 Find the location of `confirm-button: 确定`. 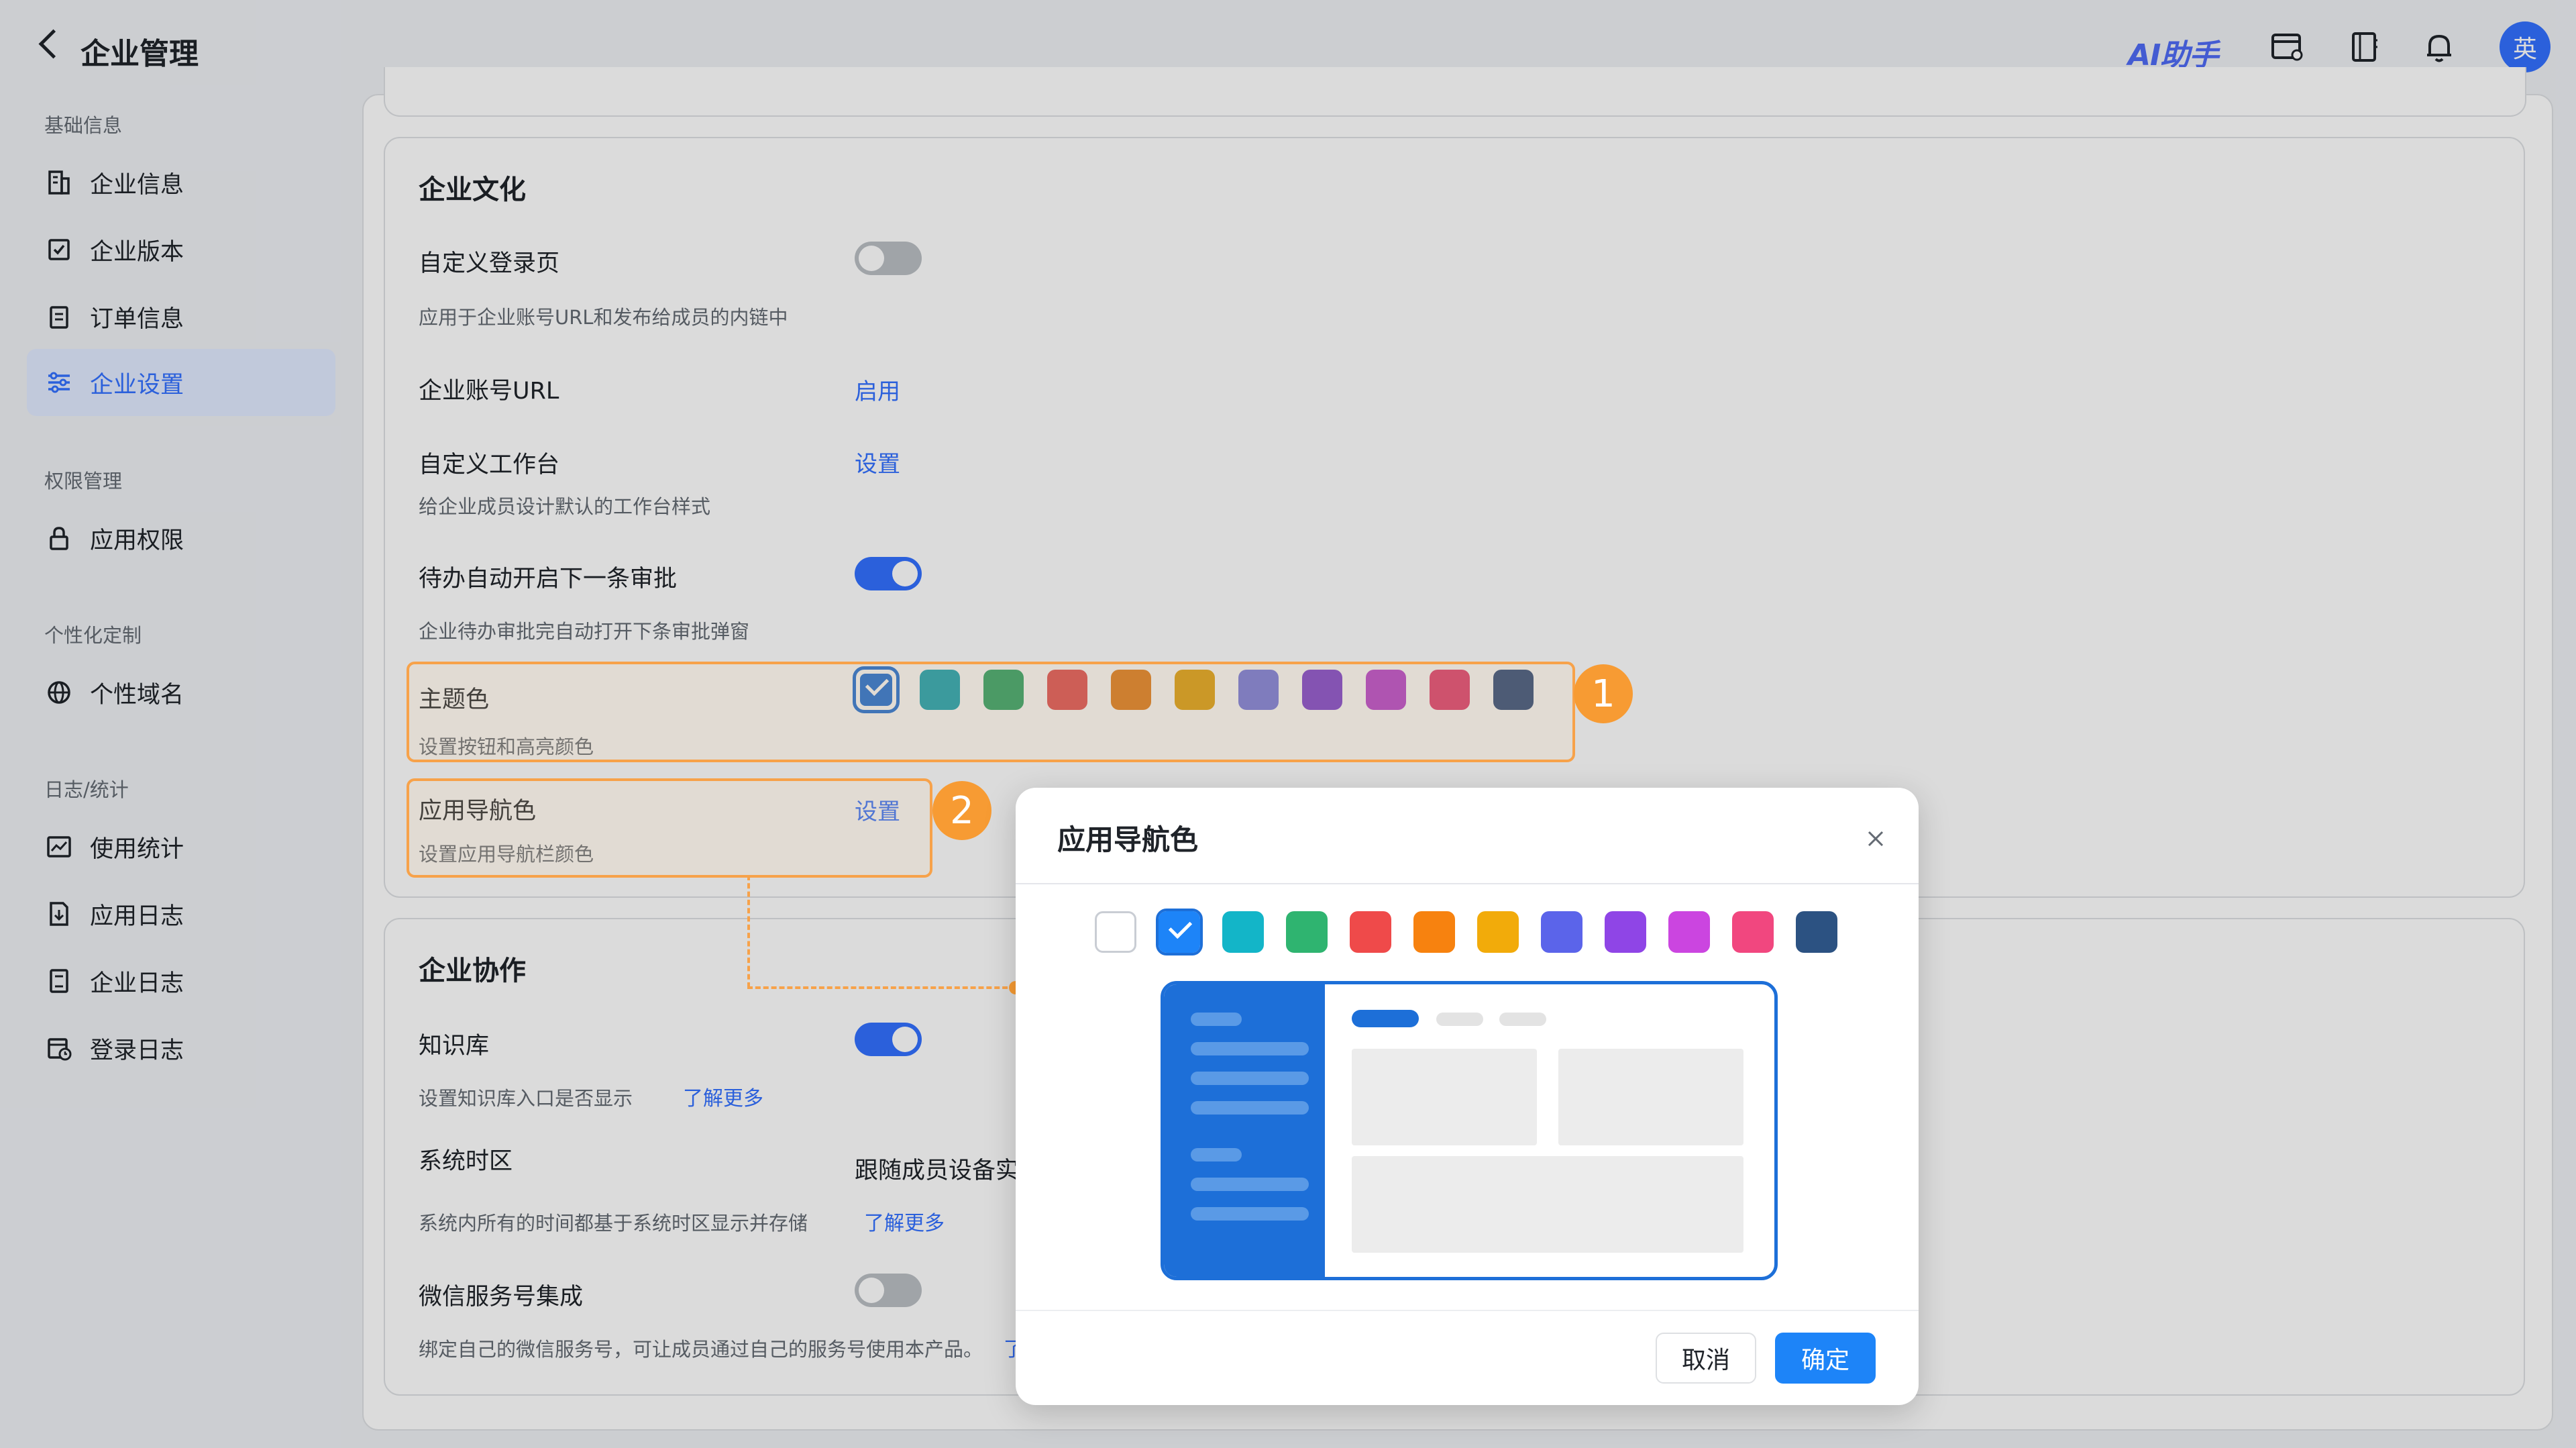

confirm-button: 确定 is located at coordinates (1825, 1358).